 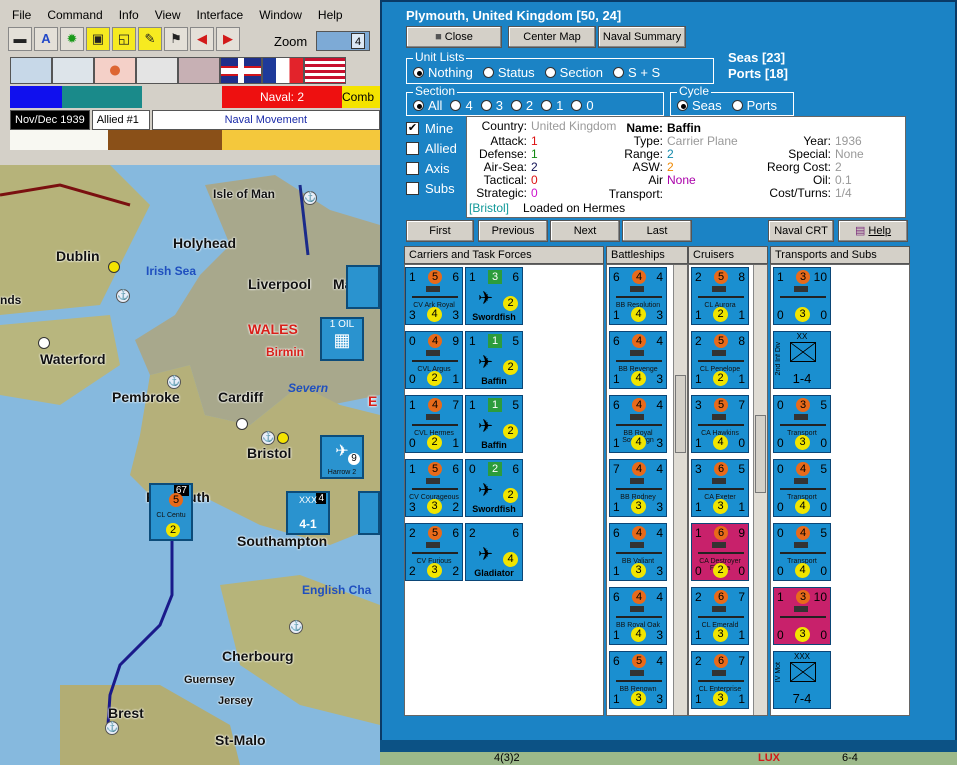 What do you see at coordinates (454, 37) in the screenshot?
I see `close-button: ■ Close` at bounding box center [454, 37].